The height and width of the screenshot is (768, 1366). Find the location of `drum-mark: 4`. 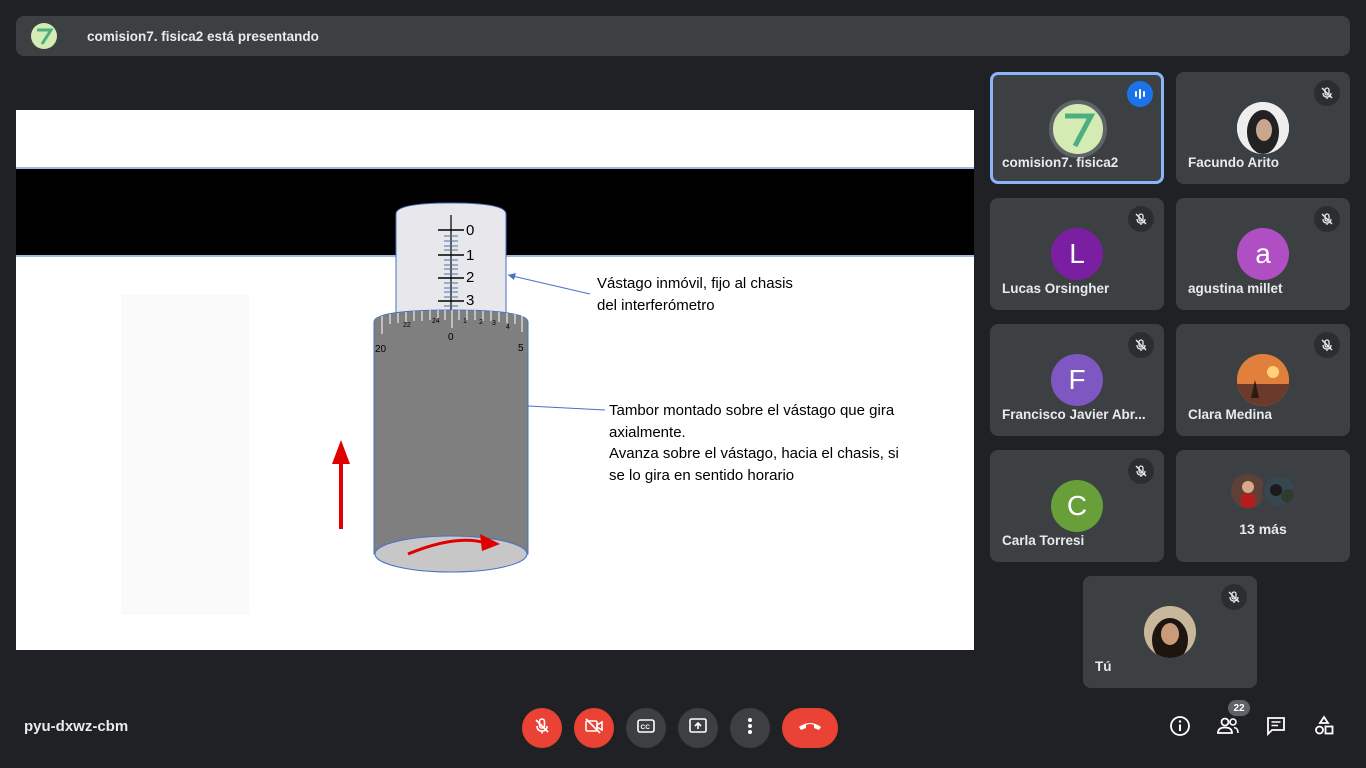

drum-mark: 4 is located at coordinates (508, 327).